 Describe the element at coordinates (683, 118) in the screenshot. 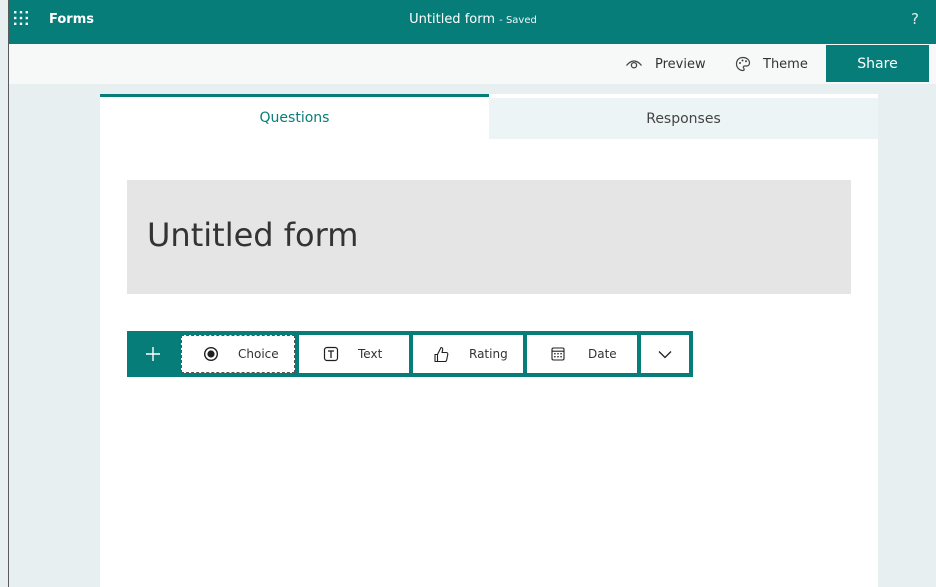

I see `tab-responses: Responses` at that location.